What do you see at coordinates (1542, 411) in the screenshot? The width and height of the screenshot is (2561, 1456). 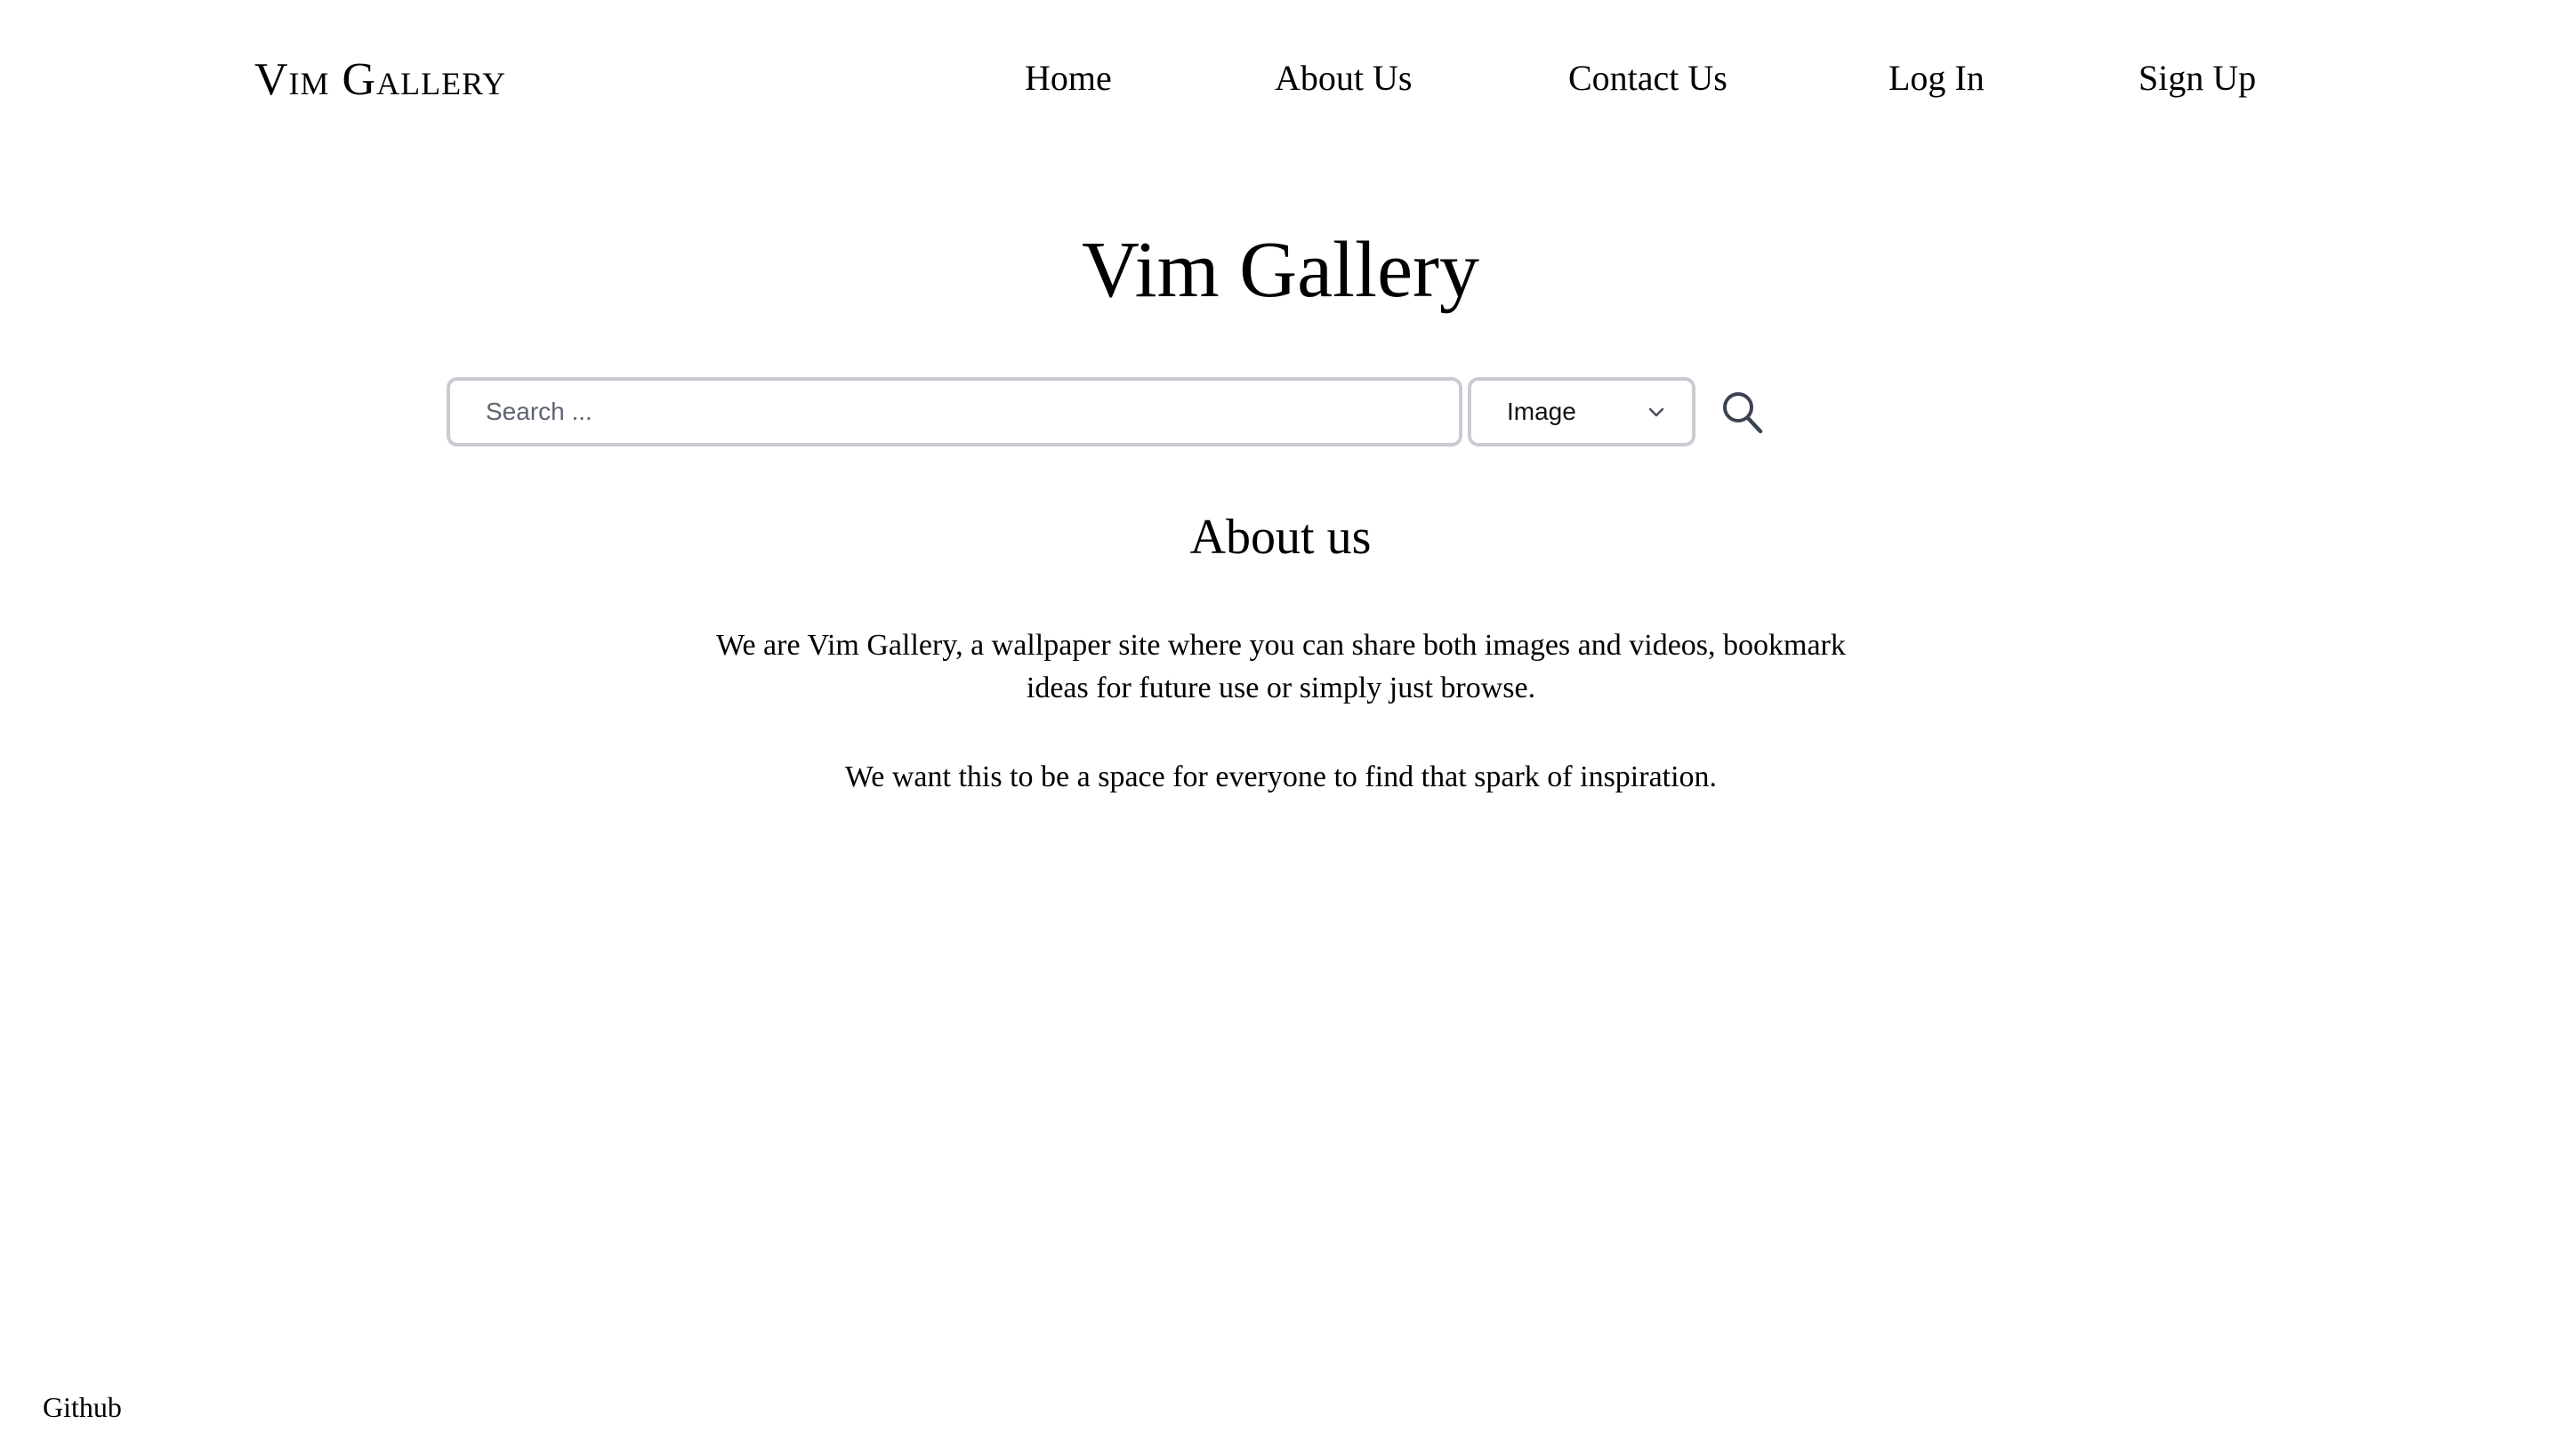 I see `media-type-selected-value: Image` at bounding box center [1542, 411].